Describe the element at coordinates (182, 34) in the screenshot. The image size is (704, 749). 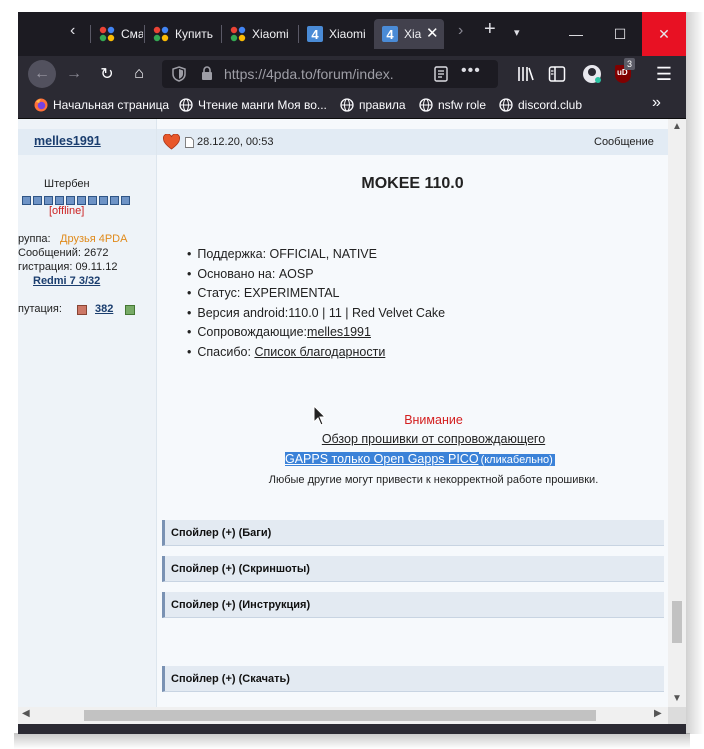
I see `tab-2: Купить` at that location.